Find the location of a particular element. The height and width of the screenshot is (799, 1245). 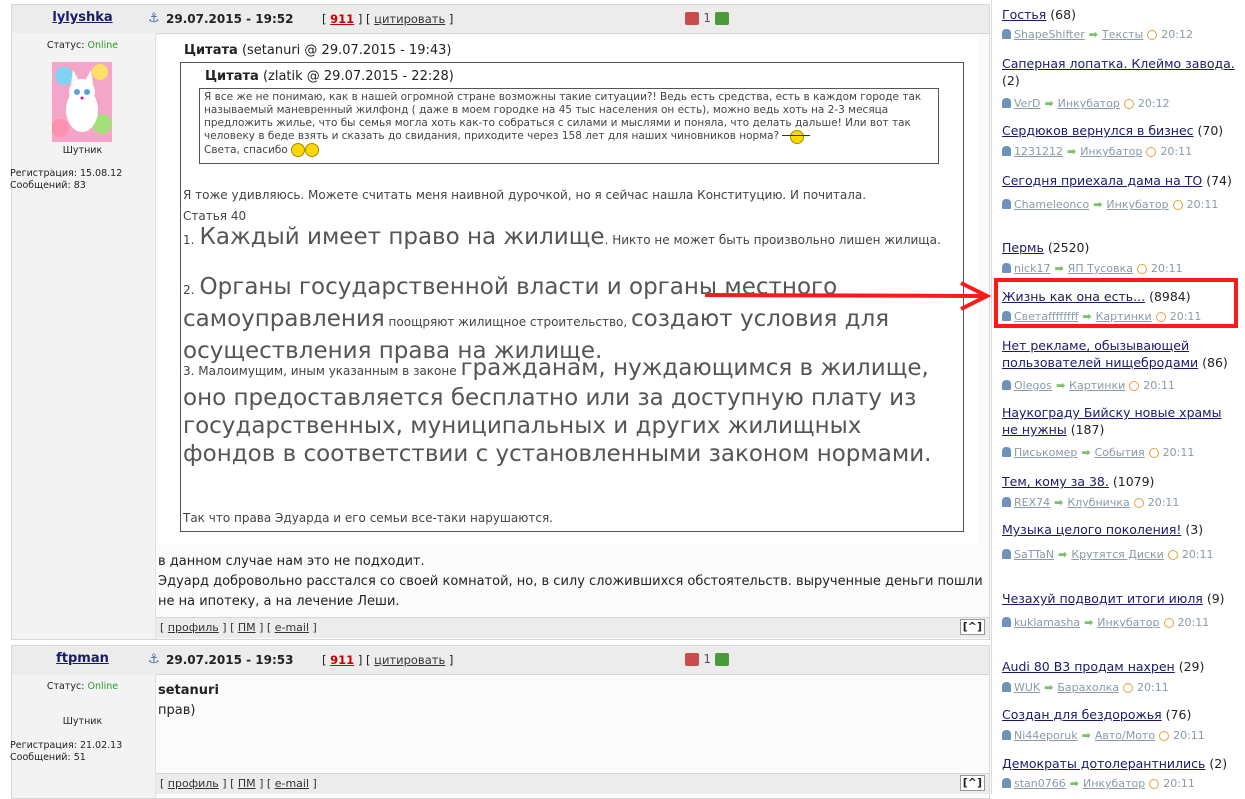

topic-link: Музыка целого поколения! is located at coordinates (1091, 529).